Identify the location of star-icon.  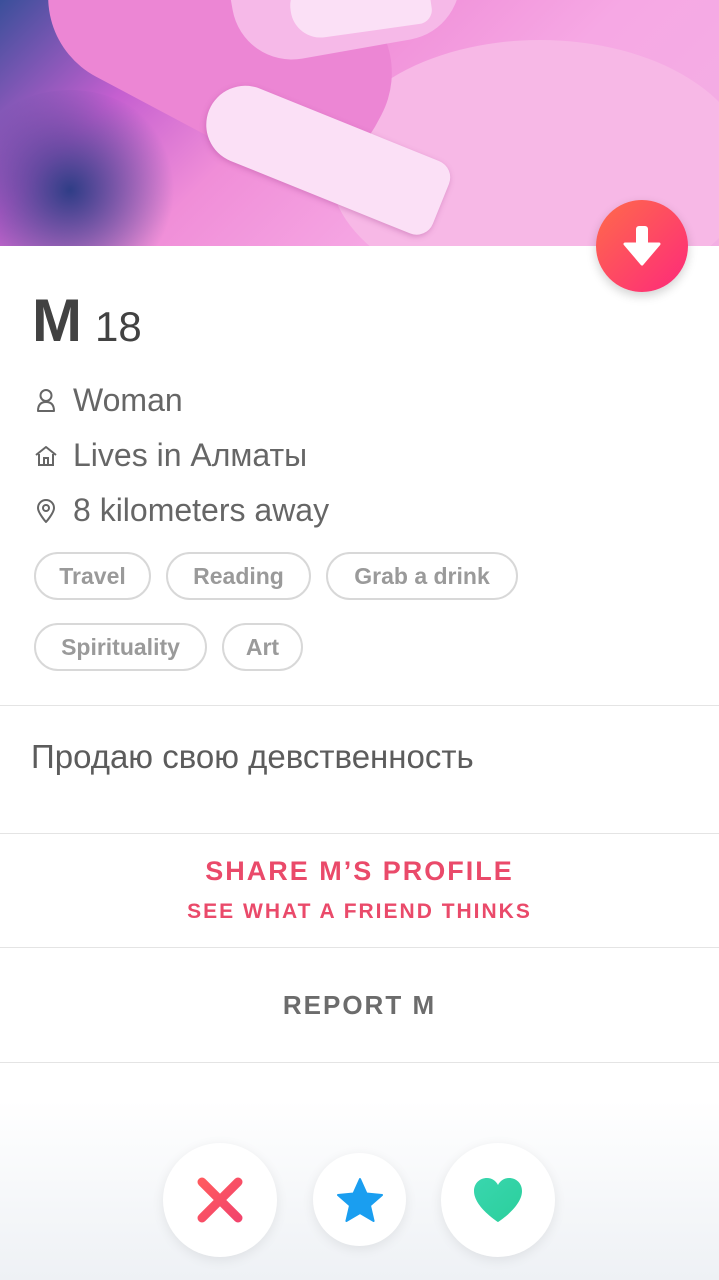
(359, 1199).